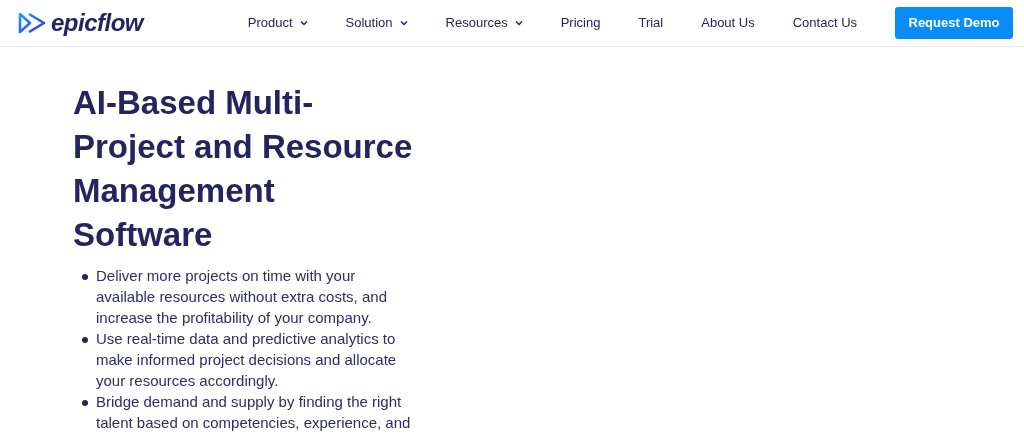 The height and width of the screenshot is (440, 1024). What do you see at coordinates (484, 23) in the screenshot?
I see `nav-link: Resources` at bounding box center [484, 23].